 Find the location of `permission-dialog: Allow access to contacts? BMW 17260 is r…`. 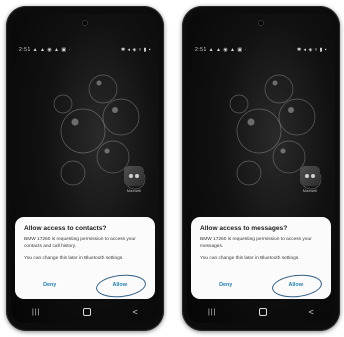

permission-dialog: Allow access to contacts? BMW 17260 is r… is located at coordinates (85, 258).